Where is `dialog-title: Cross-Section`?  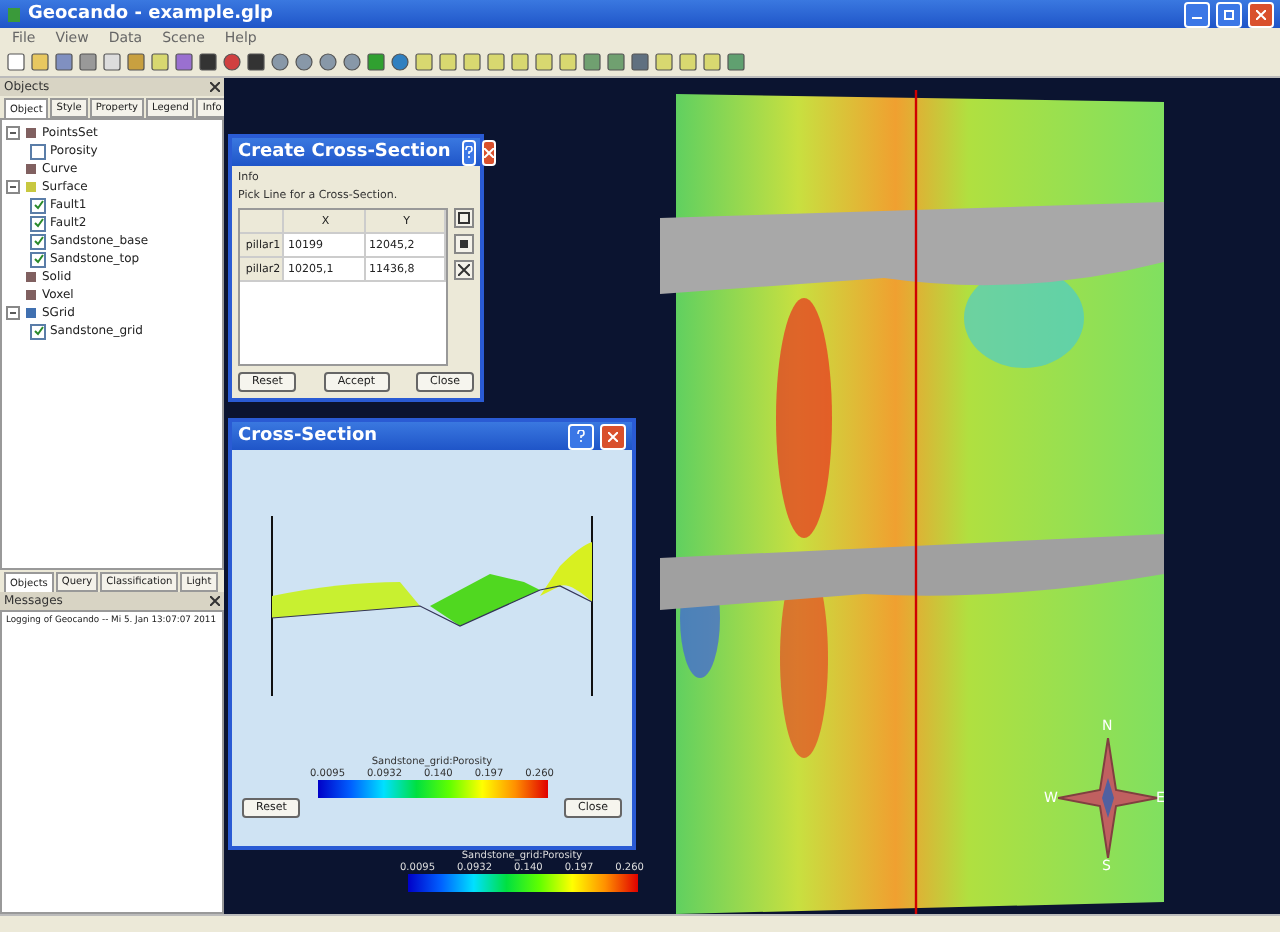
dialog-title: Cross-Section is located at coordinates (308, 436).